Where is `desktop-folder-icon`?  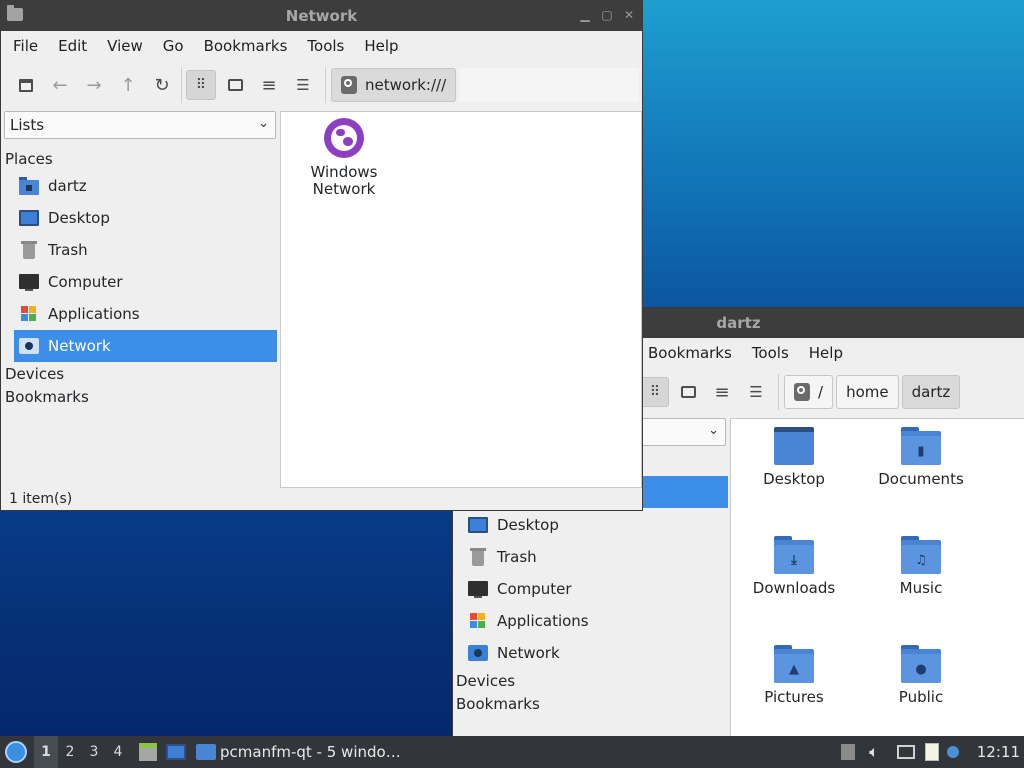 desktop-folder-icon is located at coordinates (794, 446).